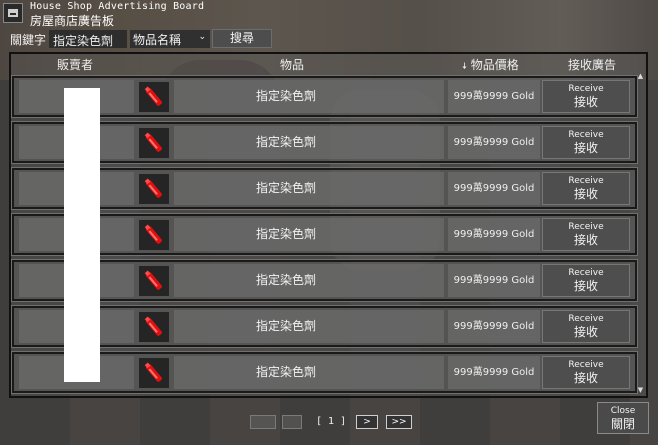  What do you see at coordinates (13, 13) in the screenshot?
I see `board-icon` at bounding box center [13, 13].